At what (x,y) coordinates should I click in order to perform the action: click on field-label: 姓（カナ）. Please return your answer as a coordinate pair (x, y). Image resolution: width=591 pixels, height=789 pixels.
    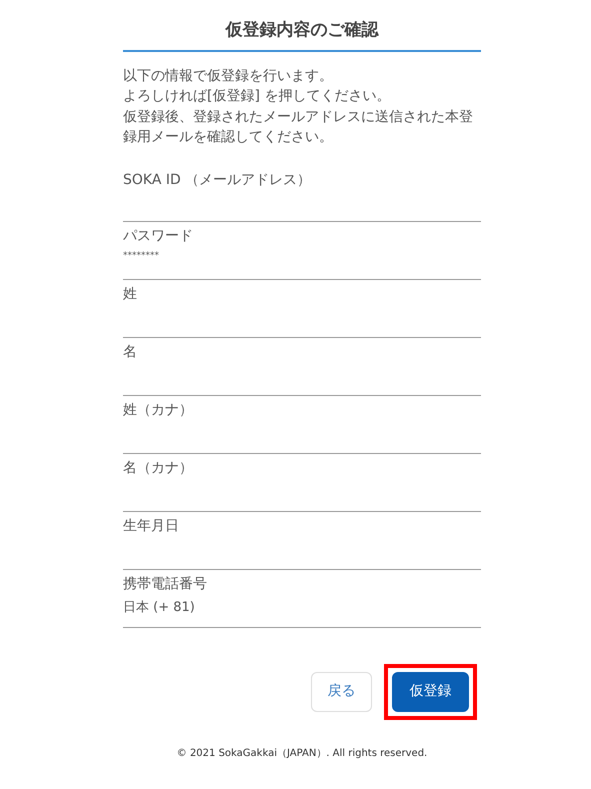
    Looking at the image, I should click on (158, 410).